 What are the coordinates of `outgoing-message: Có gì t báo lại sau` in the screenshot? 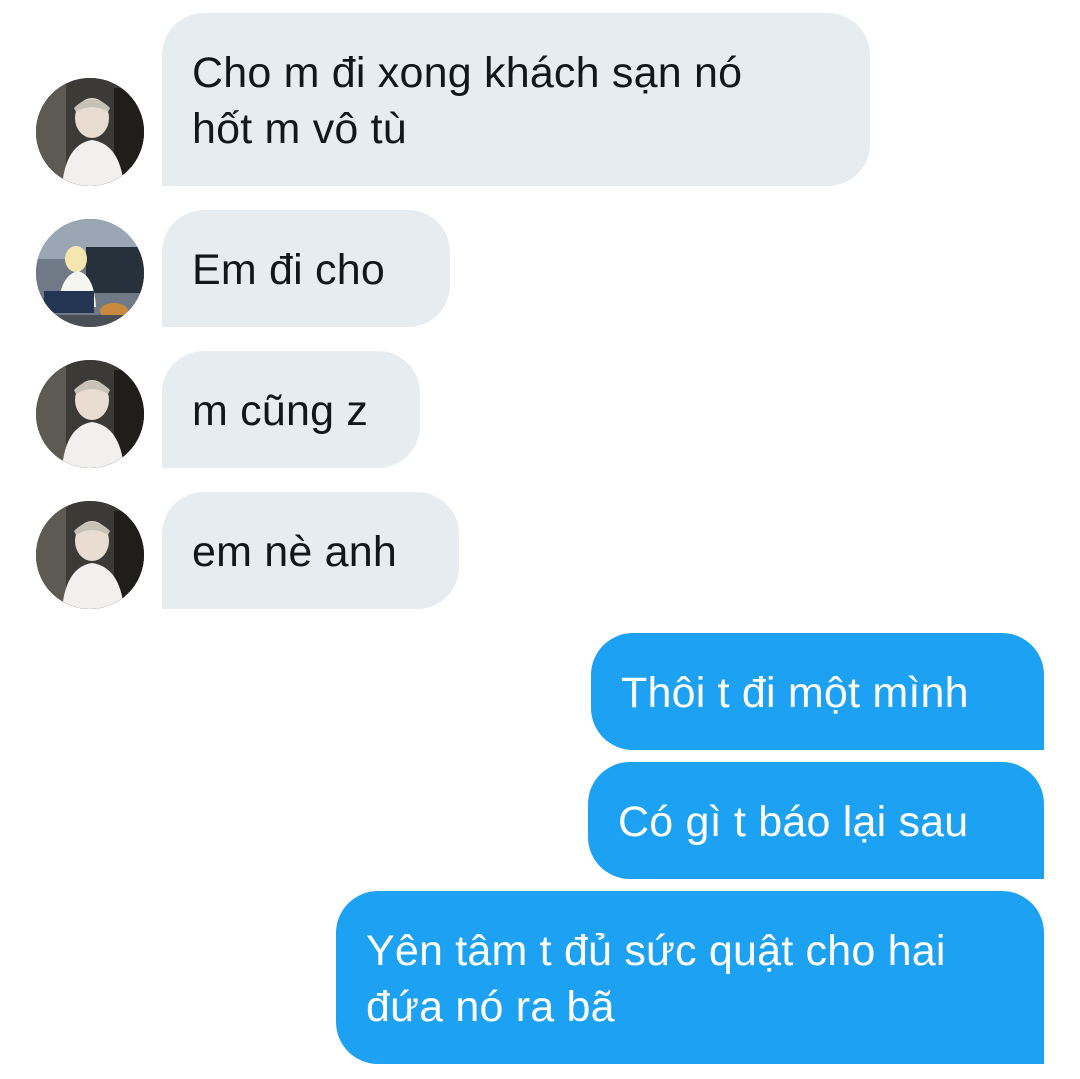 It's located at (816, 820).